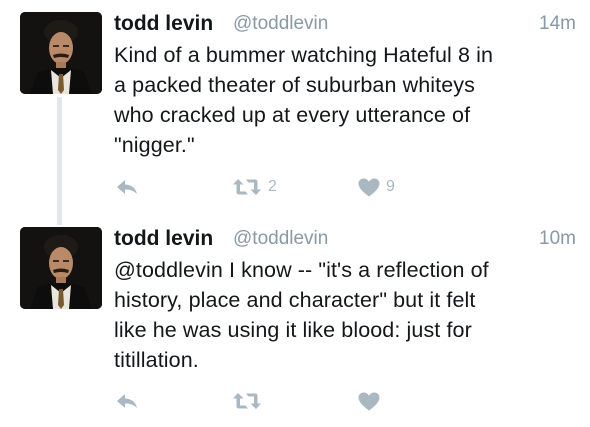 The height and width of the screenshot is (427, 590). Describe the element at coordinates (294, 85) in the screenshot. I see `tweet-text-line: a packed theater of suburban whiteys` at that location.